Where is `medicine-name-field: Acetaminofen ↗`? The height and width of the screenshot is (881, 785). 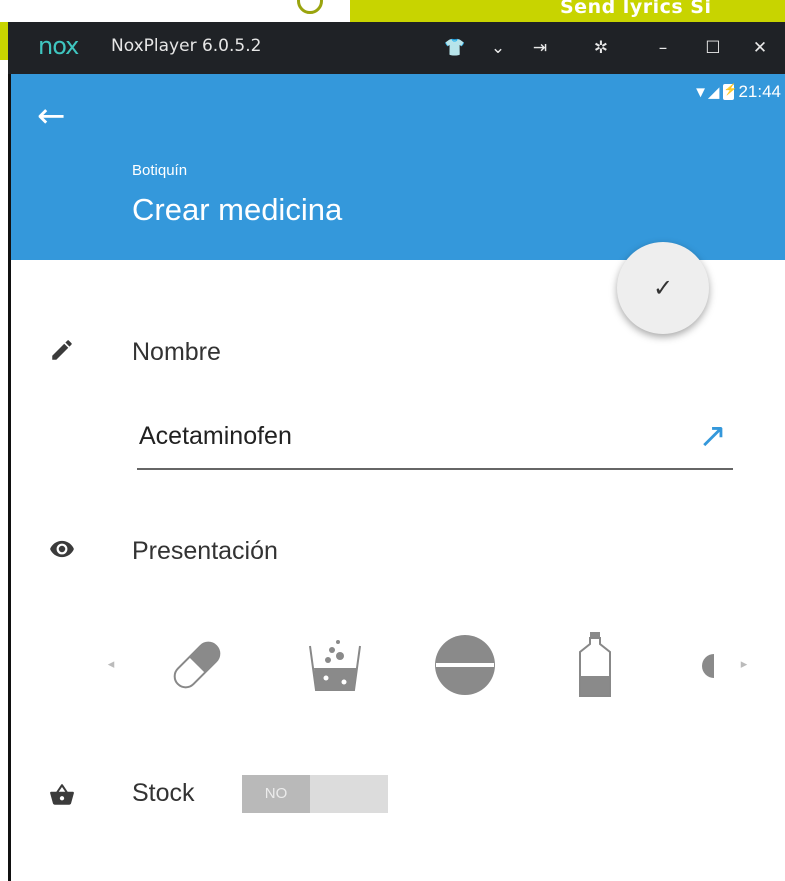
medicine-name-field: Acetaminofen ↗ is located at coordinates (435, 443).